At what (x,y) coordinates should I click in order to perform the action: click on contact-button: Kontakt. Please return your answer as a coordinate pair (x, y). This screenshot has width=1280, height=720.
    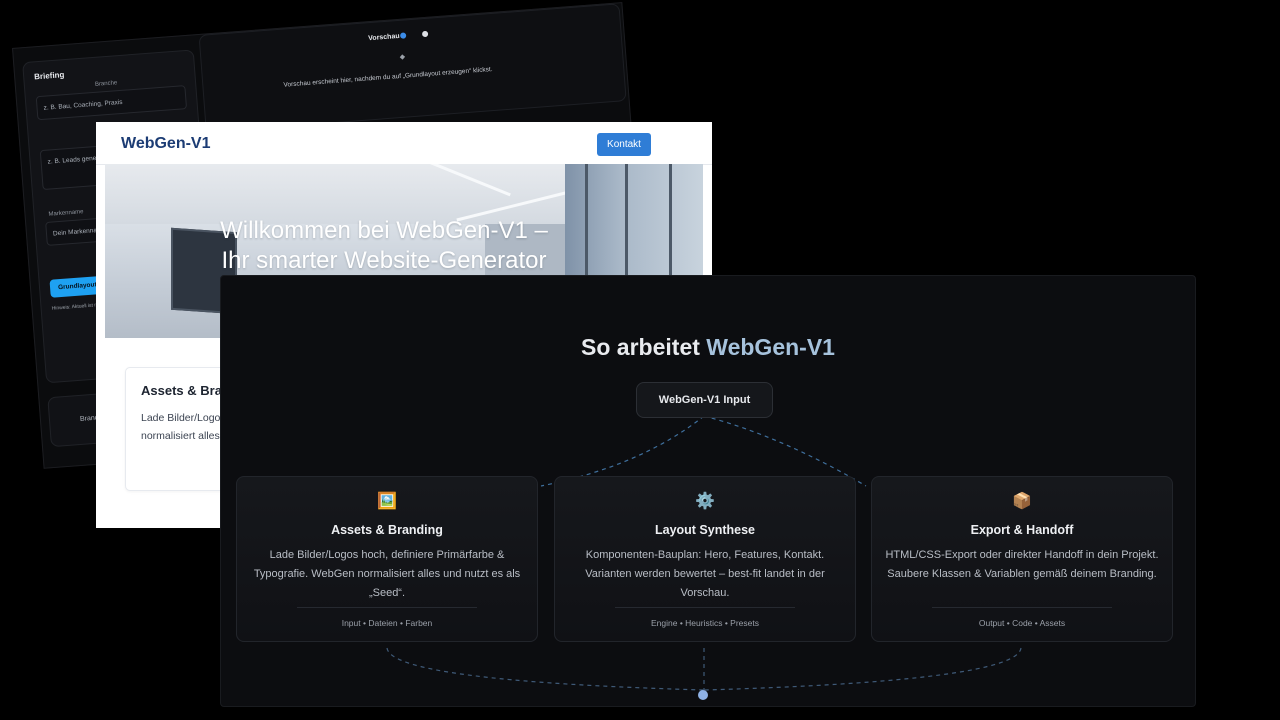
    Looking at the image, I should click on (624, 144).